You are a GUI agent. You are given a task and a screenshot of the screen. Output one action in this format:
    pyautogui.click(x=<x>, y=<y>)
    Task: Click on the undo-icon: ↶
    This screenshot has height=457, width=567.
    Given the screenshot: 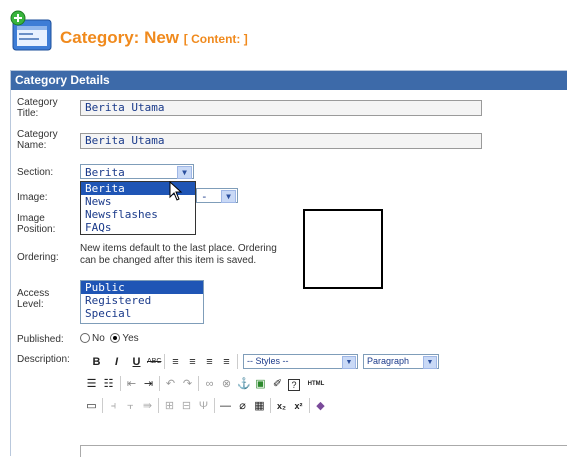 What is the action you would take?
    pyautogui.click(x=170, y=384)
    